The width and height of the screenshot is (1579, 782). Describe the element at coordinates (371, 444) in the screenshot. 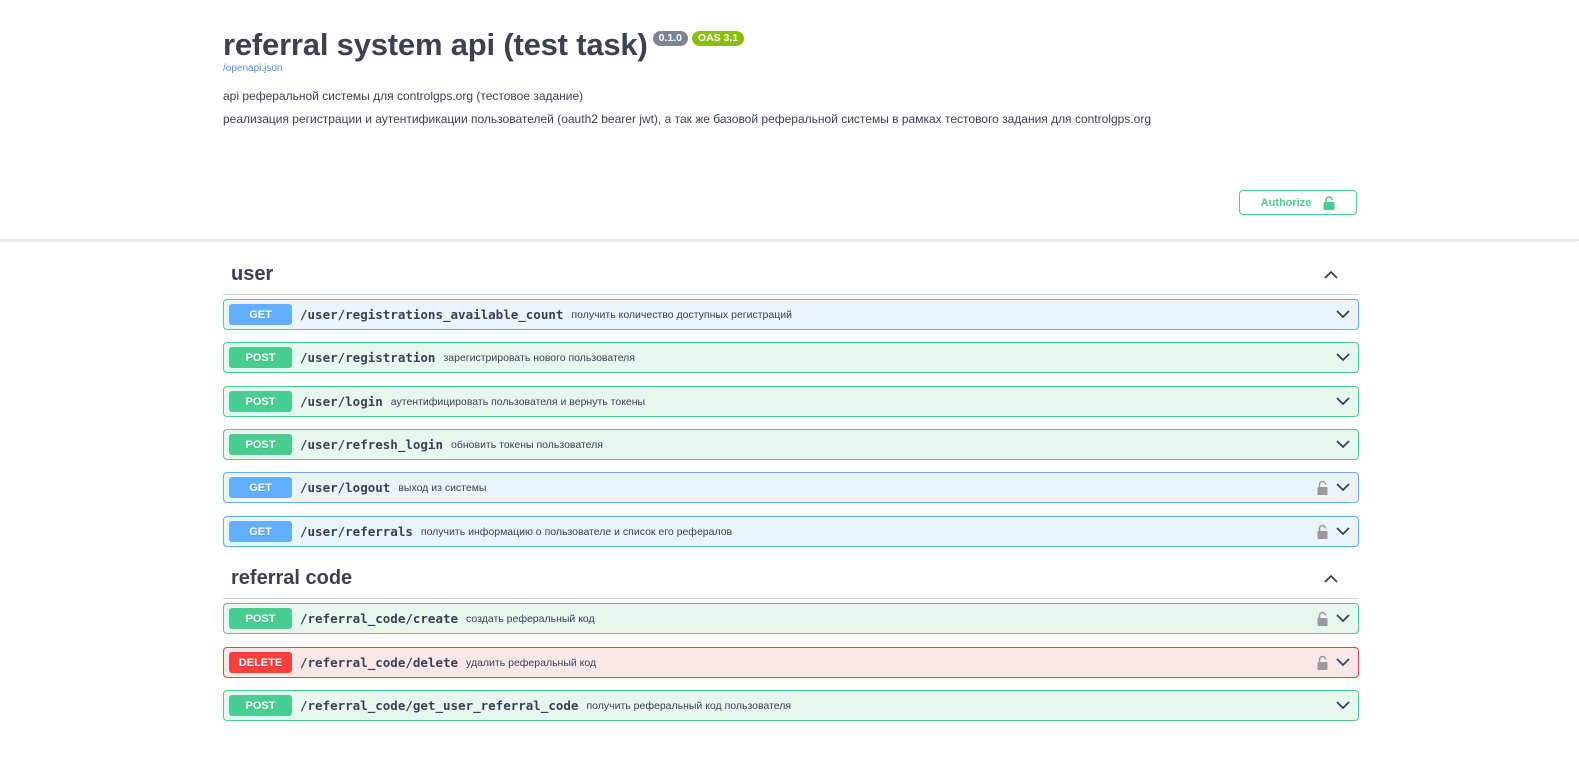

I see `operation-path: /user/refresh_login` at that location.